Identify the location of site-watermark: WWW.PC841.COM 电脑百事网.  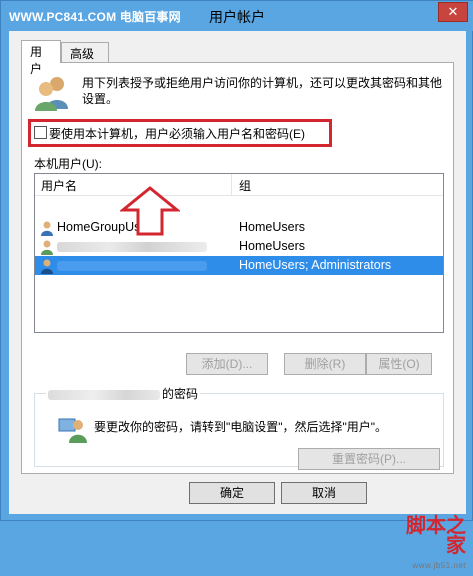
(95, 17).